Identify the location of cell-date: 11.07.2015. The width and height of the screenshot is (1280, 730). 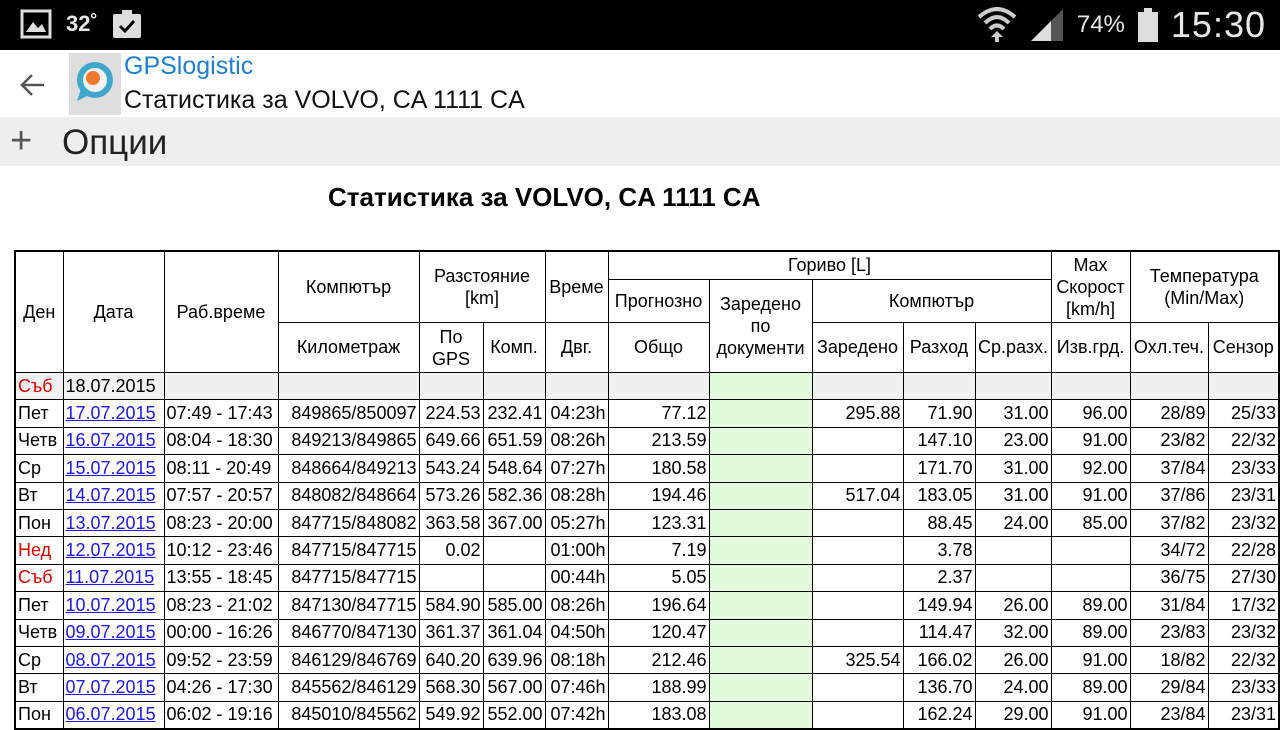
(113, 578).